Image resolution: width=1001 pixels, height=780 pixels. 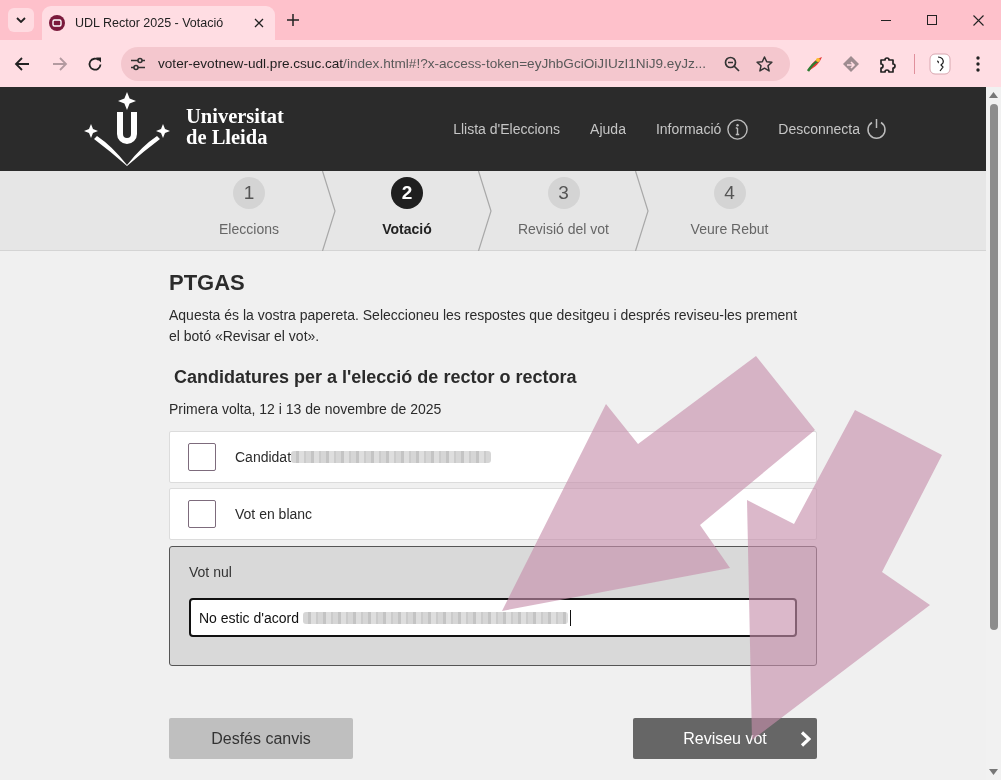 I want to click on bookmark-star-icon, so click(x=764, y=63).